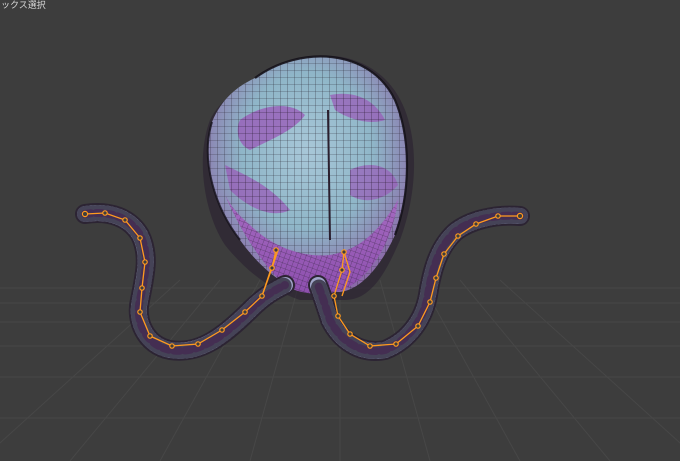 The width and height of the screenshot is (680, 461). What do you see at coordinates (23, 6) in the screenshot?
I see `viewport-mode-label: ックス選択` at bounding box center [23, 6].